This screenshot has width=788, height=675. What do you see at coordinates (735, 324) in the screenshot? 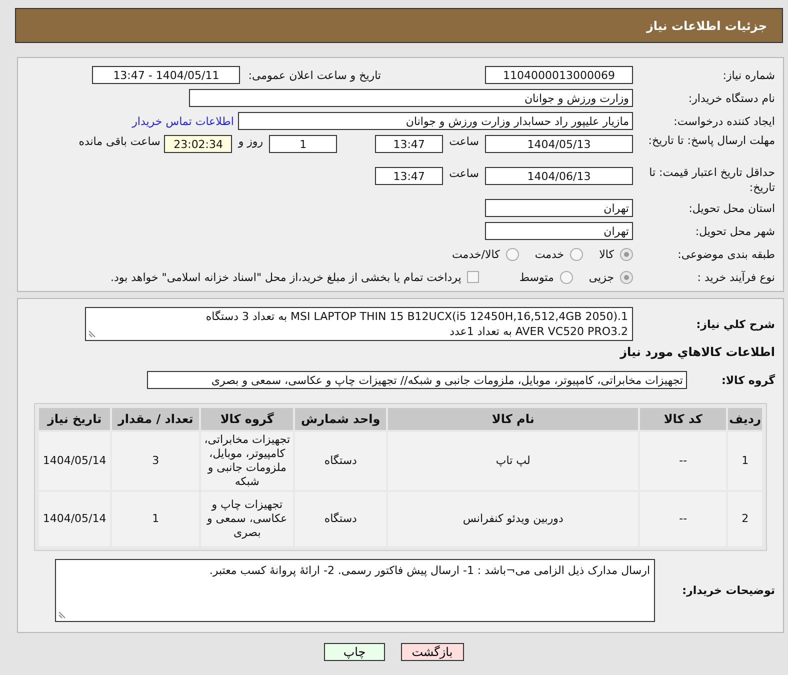
I see `field-label: شرح کلي نياز:` at bounding box center [735, 324].